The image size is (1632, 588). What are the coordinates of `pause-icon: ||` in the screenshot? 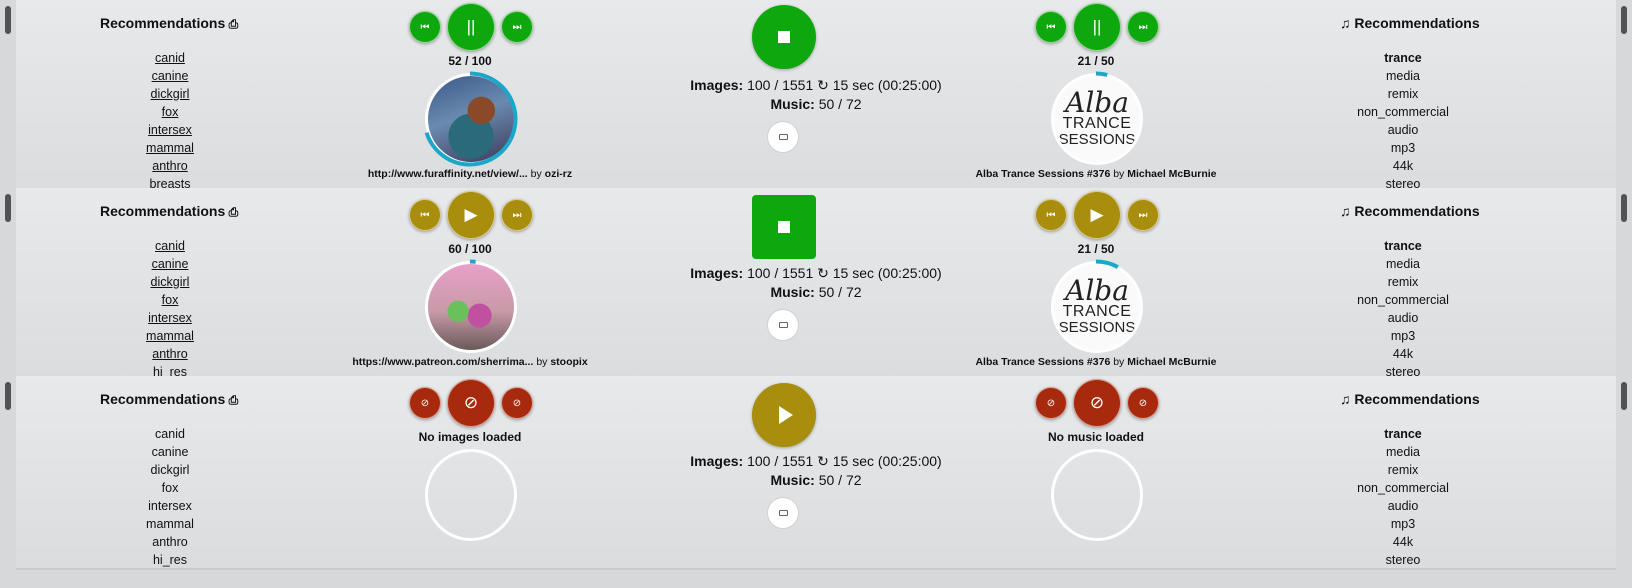 It's located at (471, 26).